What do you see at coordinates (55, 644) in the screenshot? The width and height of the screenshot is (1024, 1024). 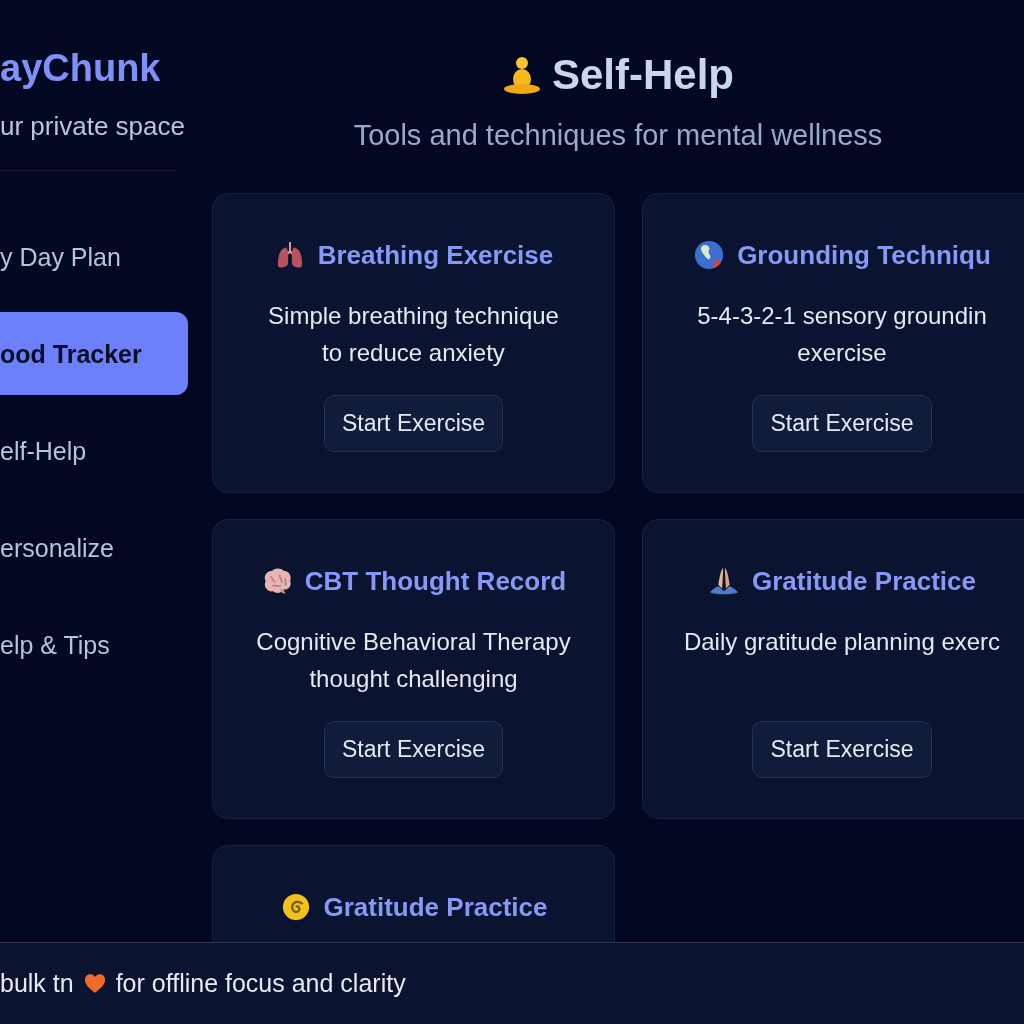 I see `nav-item: elp & Tips` at bounding box center [55, 644].